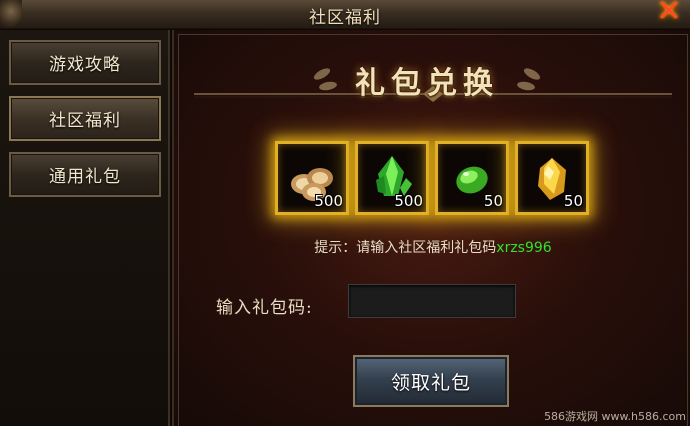 Image resolution: width=690 pixels, height=426 pixels. What do you see at coordinates (524, 248) in the screenshot?
I see `hint-code: xrzs996` at bounding box center [524, 248].